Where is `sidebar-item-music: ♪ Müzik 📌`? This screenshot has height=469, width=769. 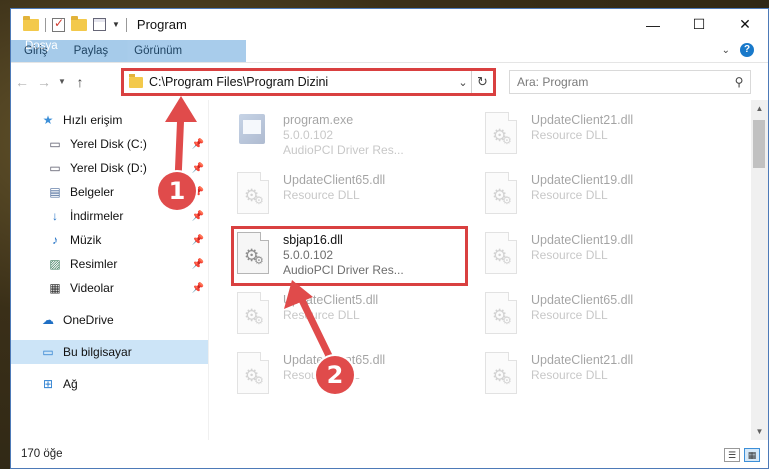 sidebar-item-music: ♪ Müzik 📌 is located at coordinates (109, 240).